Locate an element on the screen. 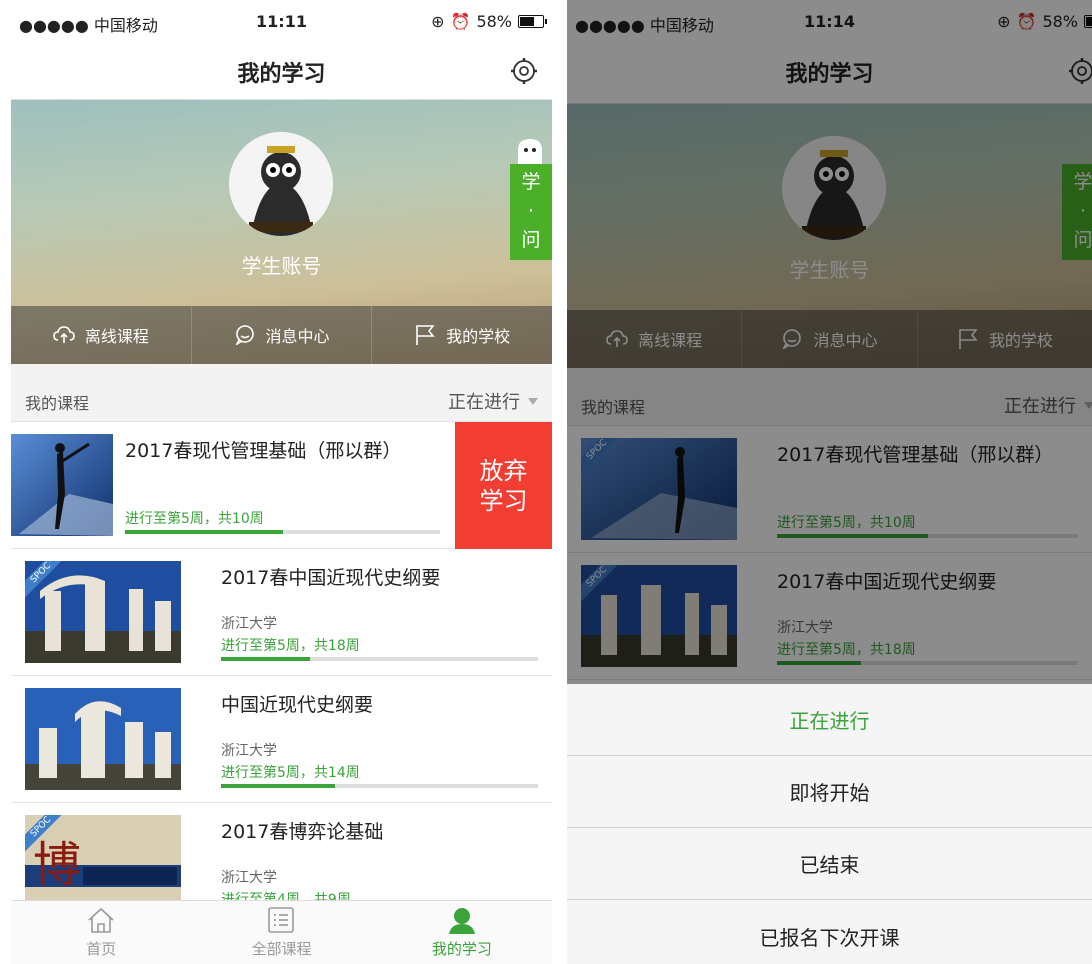 This screenshot has width=1092, height=964. status-filter-dropdown: 正在进行 is located at coordinates (493, 401).